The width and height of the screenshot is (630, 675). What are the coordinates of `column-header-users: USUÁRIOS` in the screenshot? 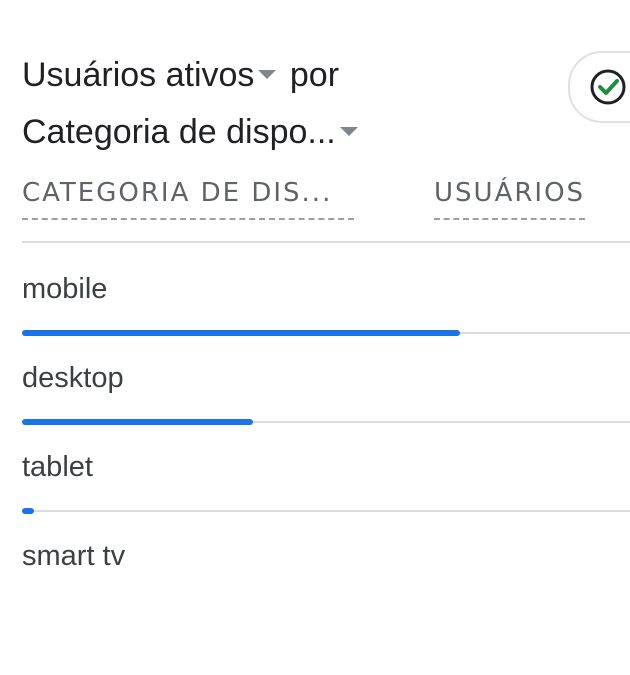 It's located at (510, 199).